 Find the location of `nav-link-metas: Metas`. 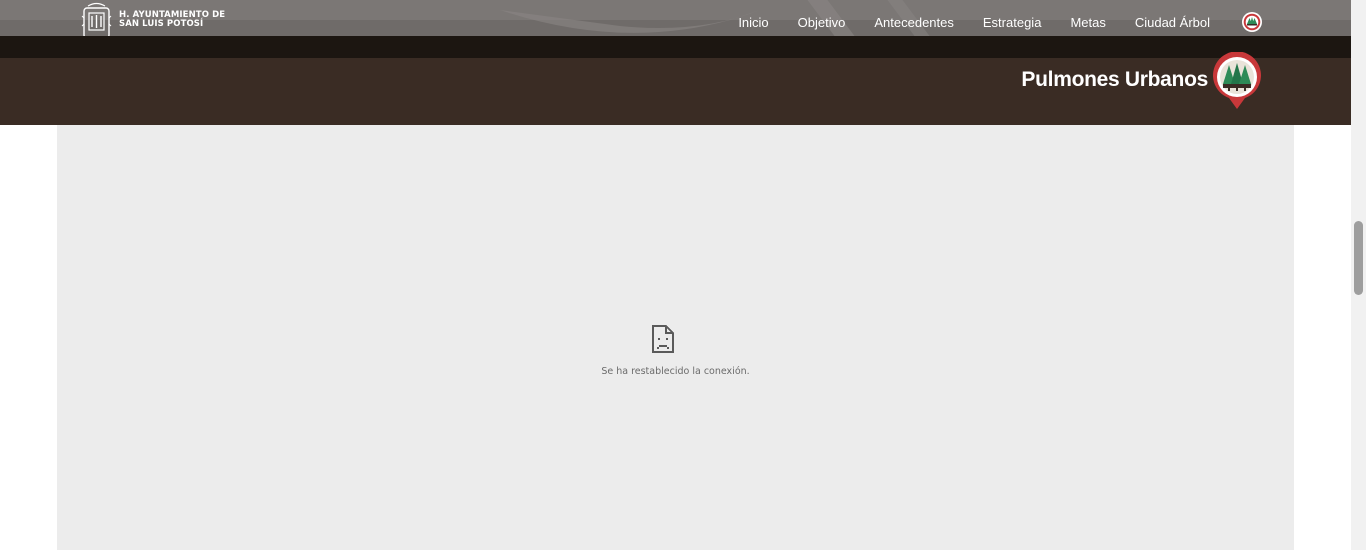

nav-link-metas: Metas is located at coordinates (1087, 22).